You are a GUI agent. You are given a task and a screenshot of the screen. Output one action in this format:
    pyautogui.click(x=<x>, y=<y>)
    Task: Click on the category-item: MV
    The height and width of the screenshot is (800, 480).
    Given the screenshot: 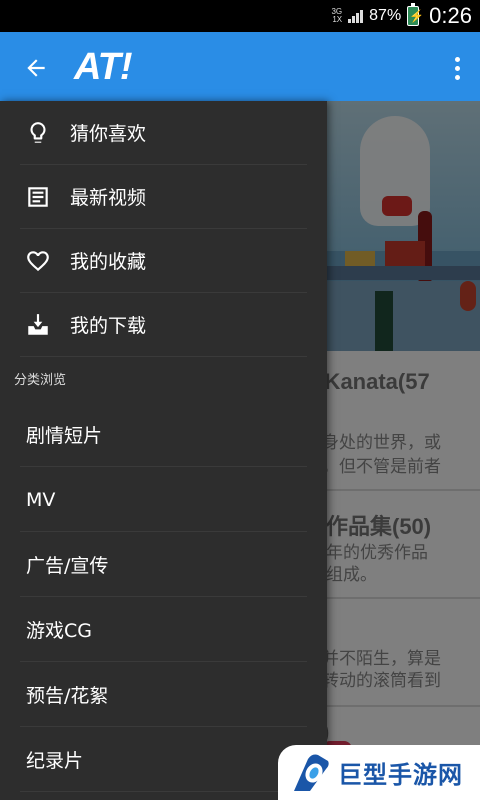 What is the action you would take?
    pyautogui.click(x=163, y=500)
    